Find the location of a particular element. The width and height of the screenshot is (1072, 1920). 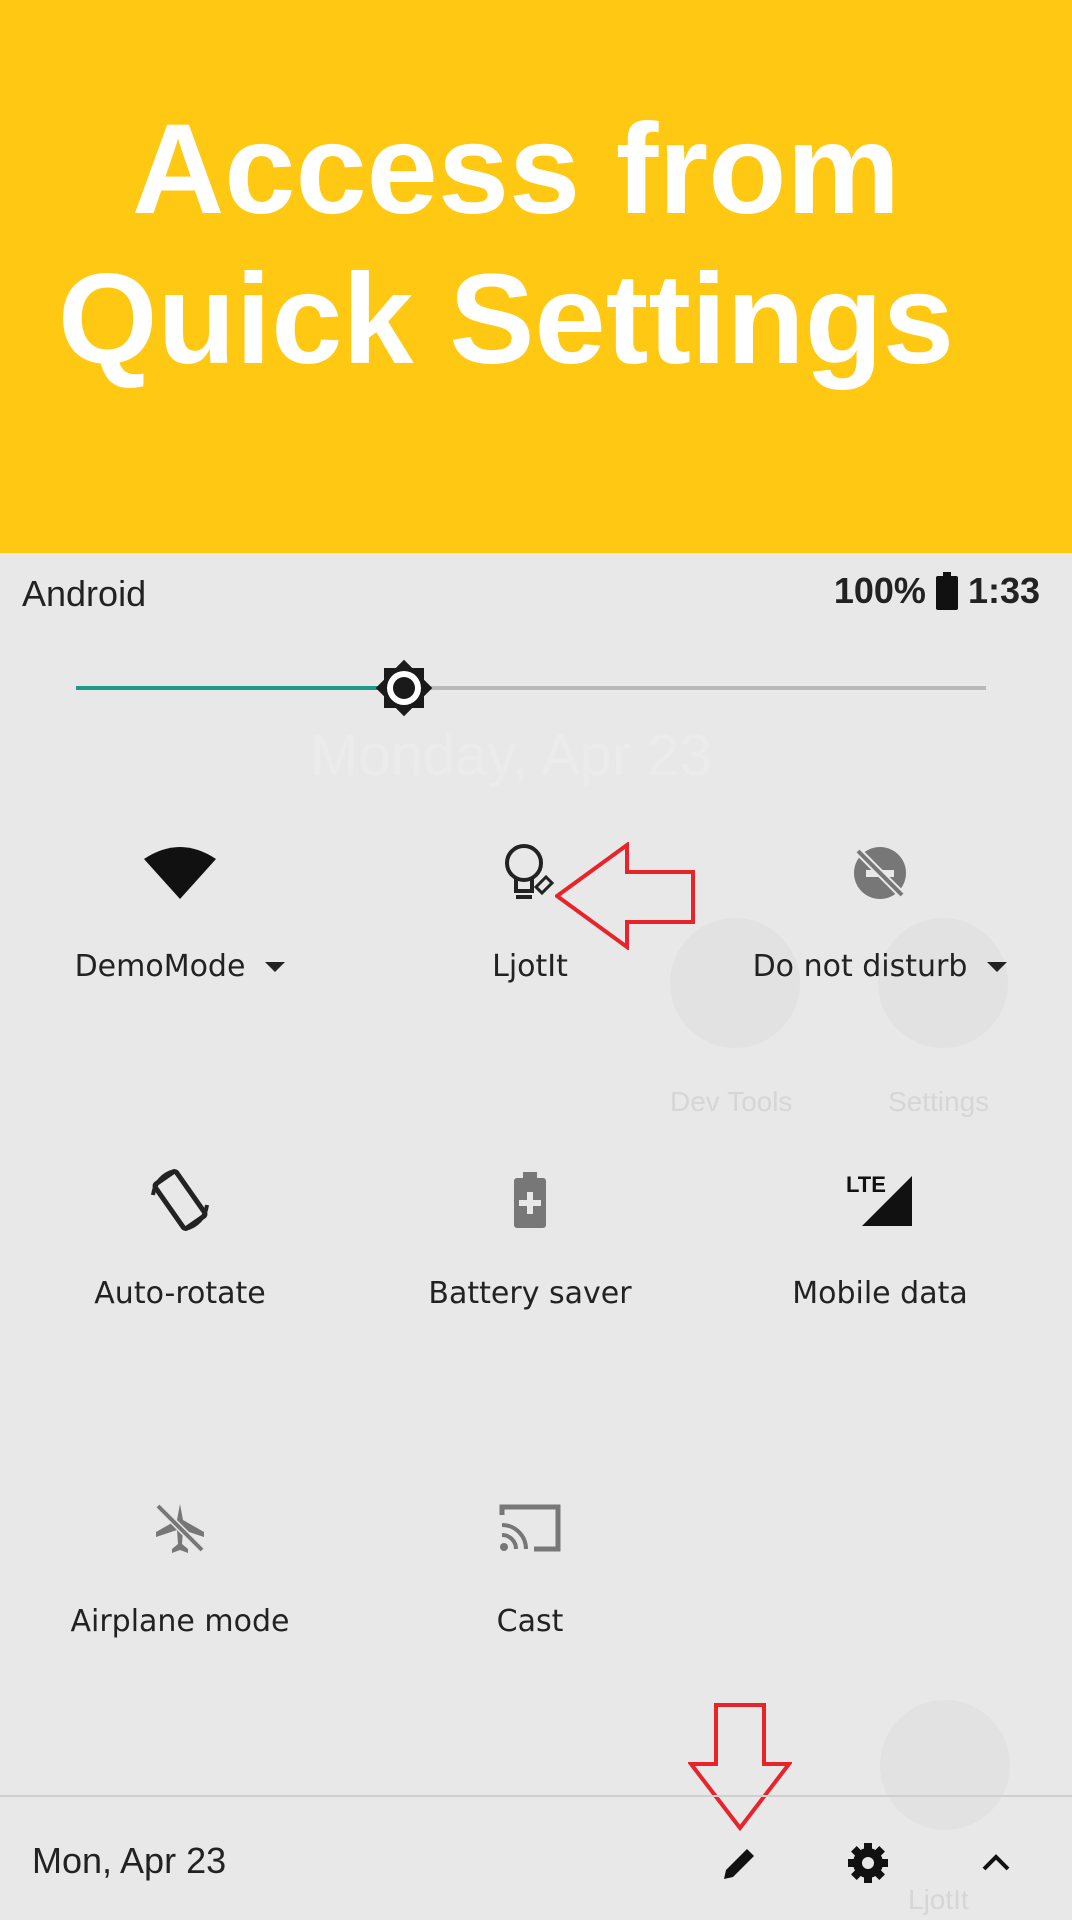

edit-button is located at coordinates (740, 1863).